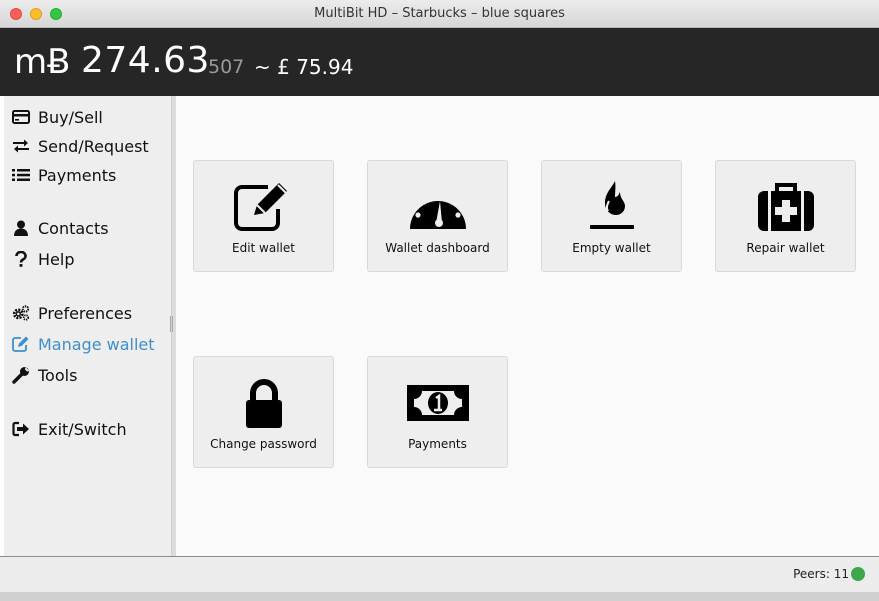 The width and height of the screenshot is (879, 601). Describe the element at coordinates (21, 175) in the screenshot. I see `list-icon` at that location.